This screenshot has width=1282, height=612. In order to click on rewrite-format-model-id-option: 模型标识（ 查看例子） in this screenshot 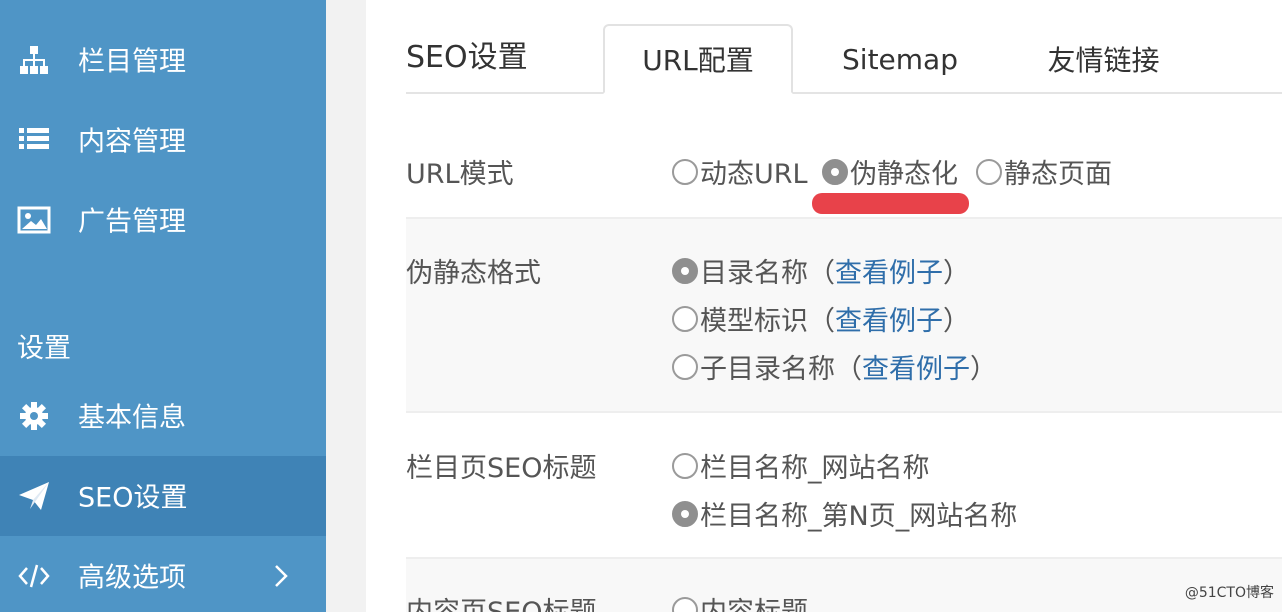, I will do `click(821, 318)`.